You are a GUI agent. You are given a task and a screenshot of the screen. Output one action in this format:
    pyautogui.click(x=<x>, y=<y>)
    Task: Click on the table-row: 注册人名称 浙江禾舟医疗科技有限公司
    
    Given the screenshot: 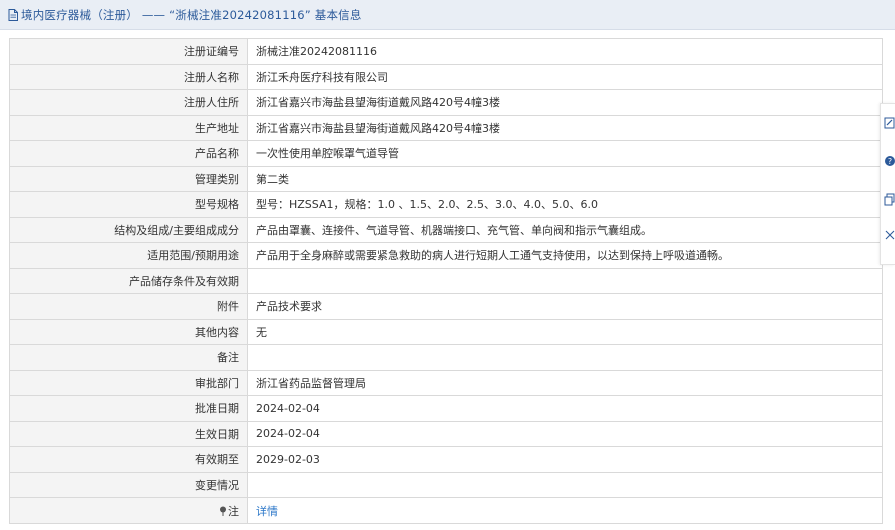 What is the action you would take?
    pyautogui.click(x=446, y=76)
    